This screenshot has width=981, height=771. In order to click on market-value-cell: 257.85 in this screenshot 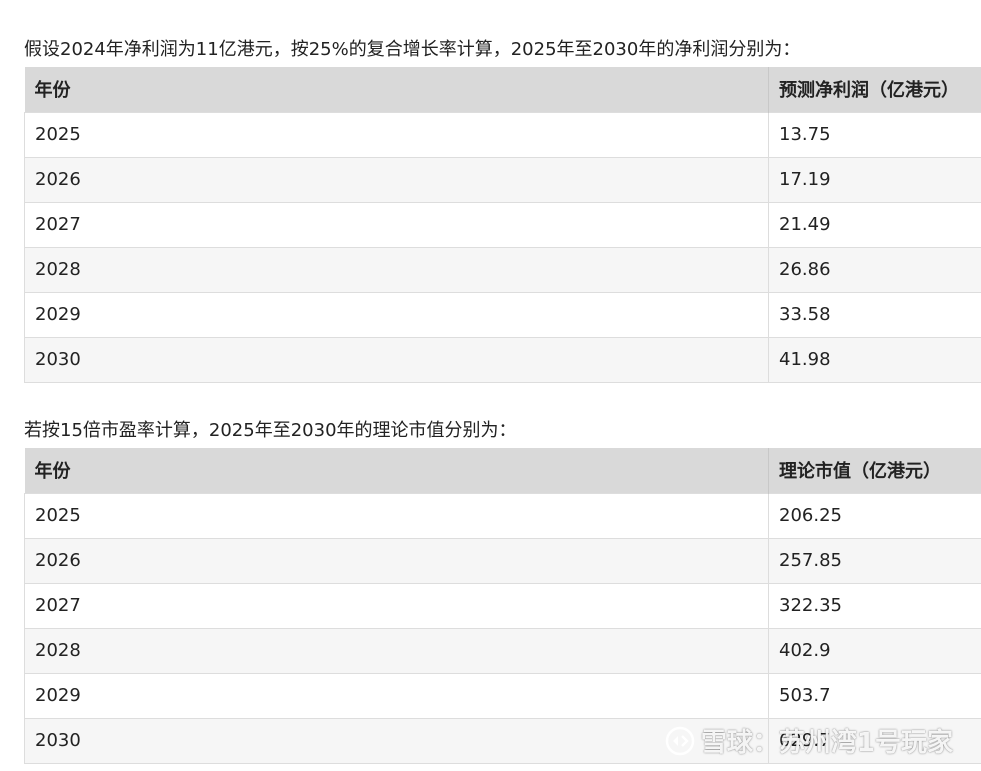, I will do `click(874, 560)`.